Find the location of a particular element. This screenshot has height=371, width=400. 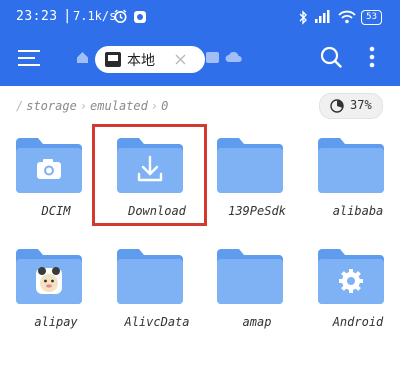

storage-usage-button: 37% is located at coordinates (351, 106).